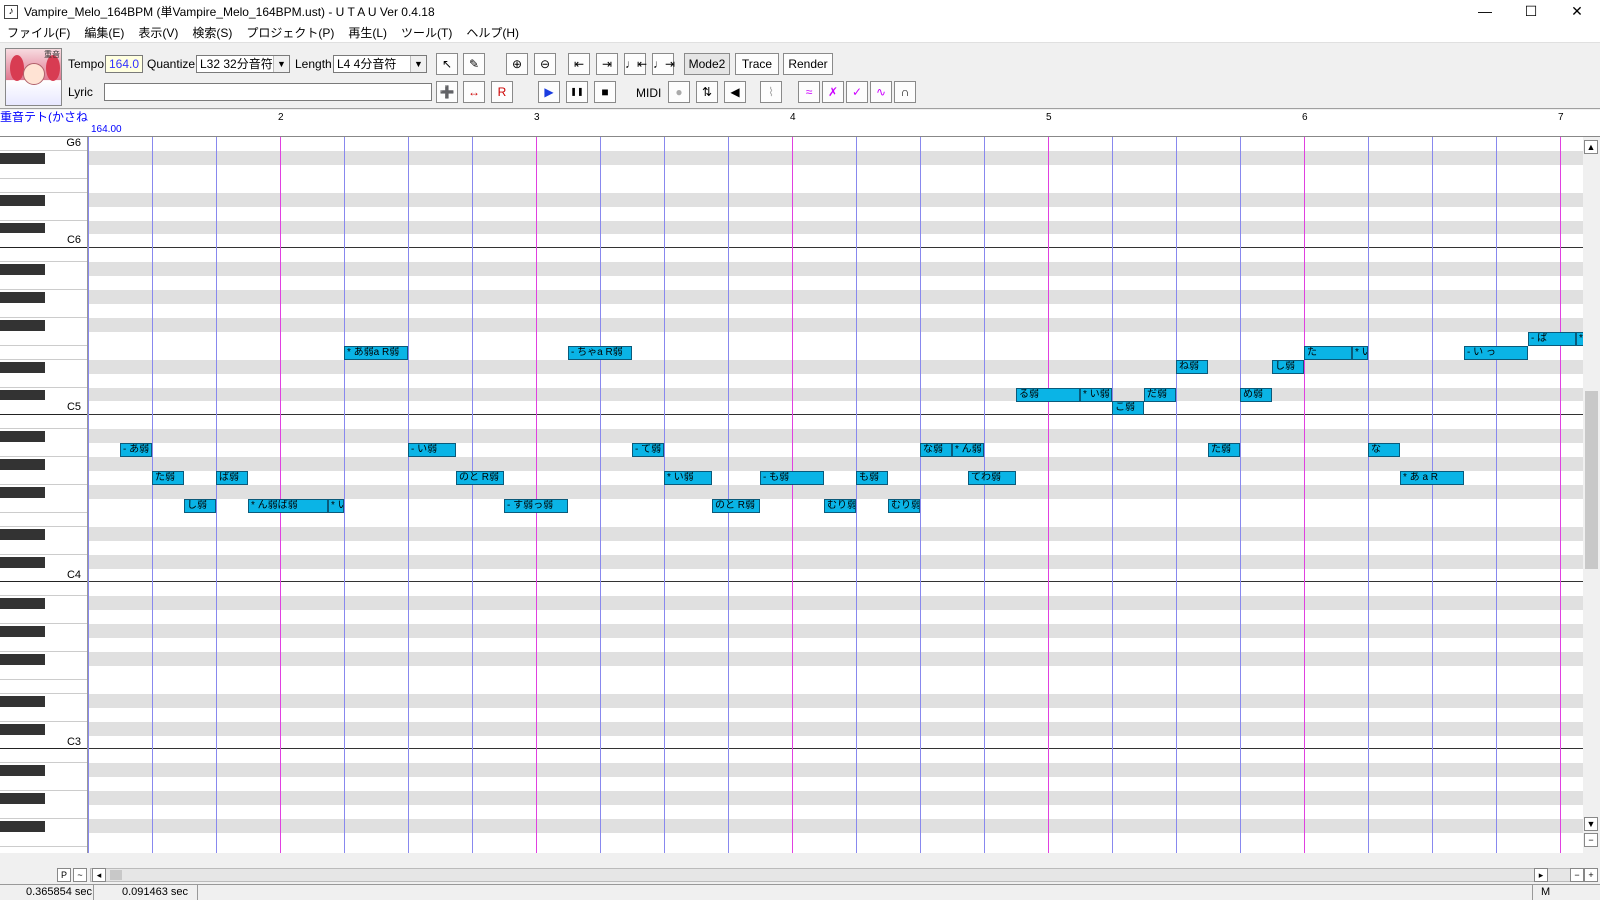  I want to click on pointer-tool-icon: ↖, so click(447, 64).